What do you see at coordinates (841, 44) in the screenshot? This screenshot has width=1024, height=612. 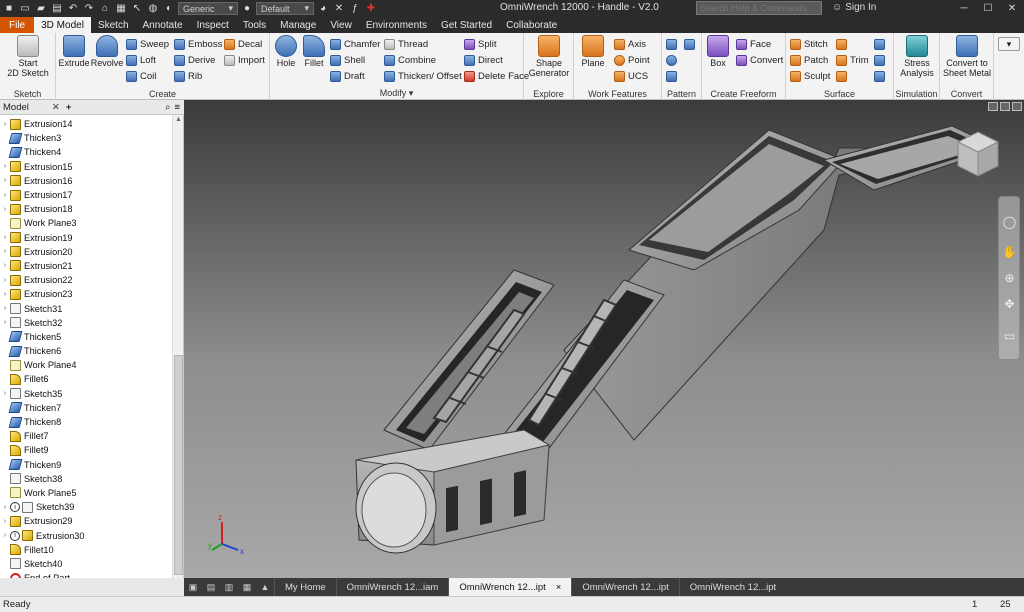 I see `ruled-surface-button` at bounding box center [841, 44].